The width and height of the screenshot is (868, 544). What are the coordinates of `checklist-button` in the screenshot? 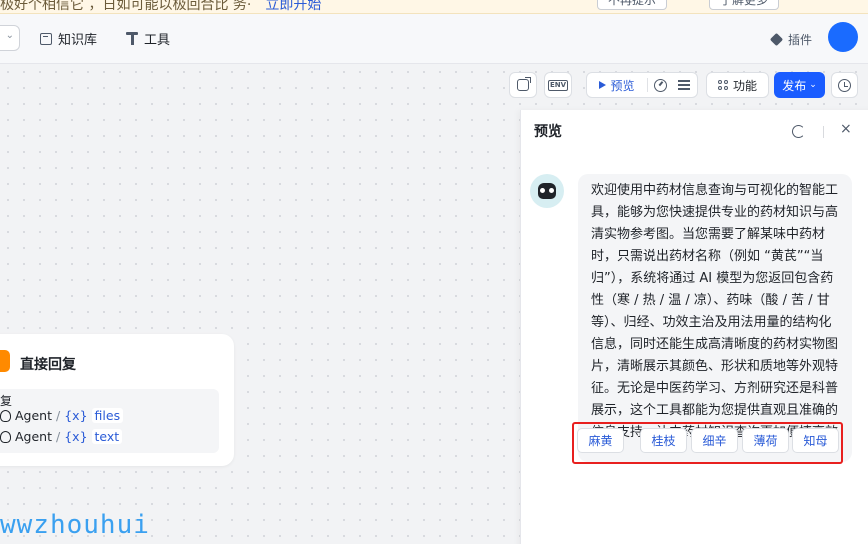 It's located at (684, 85).